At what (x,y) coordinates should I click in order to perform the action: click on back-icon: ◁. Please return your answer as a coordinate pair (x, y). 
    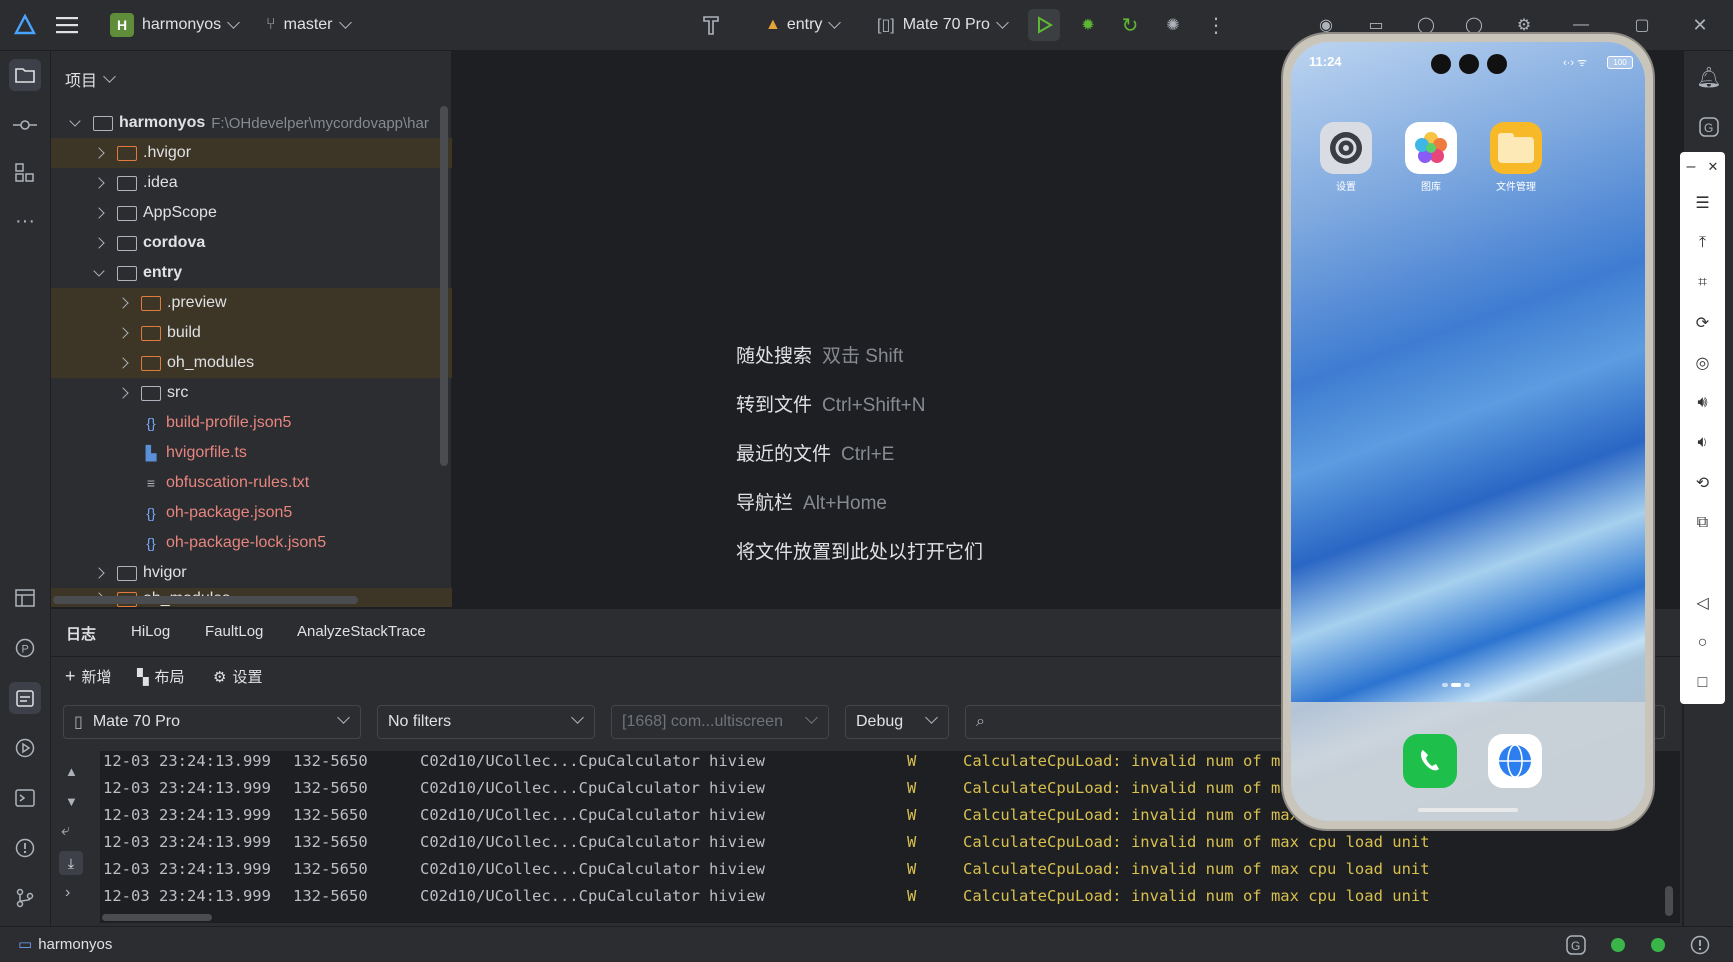
    Looking at the image, I should click on (1702, 603).